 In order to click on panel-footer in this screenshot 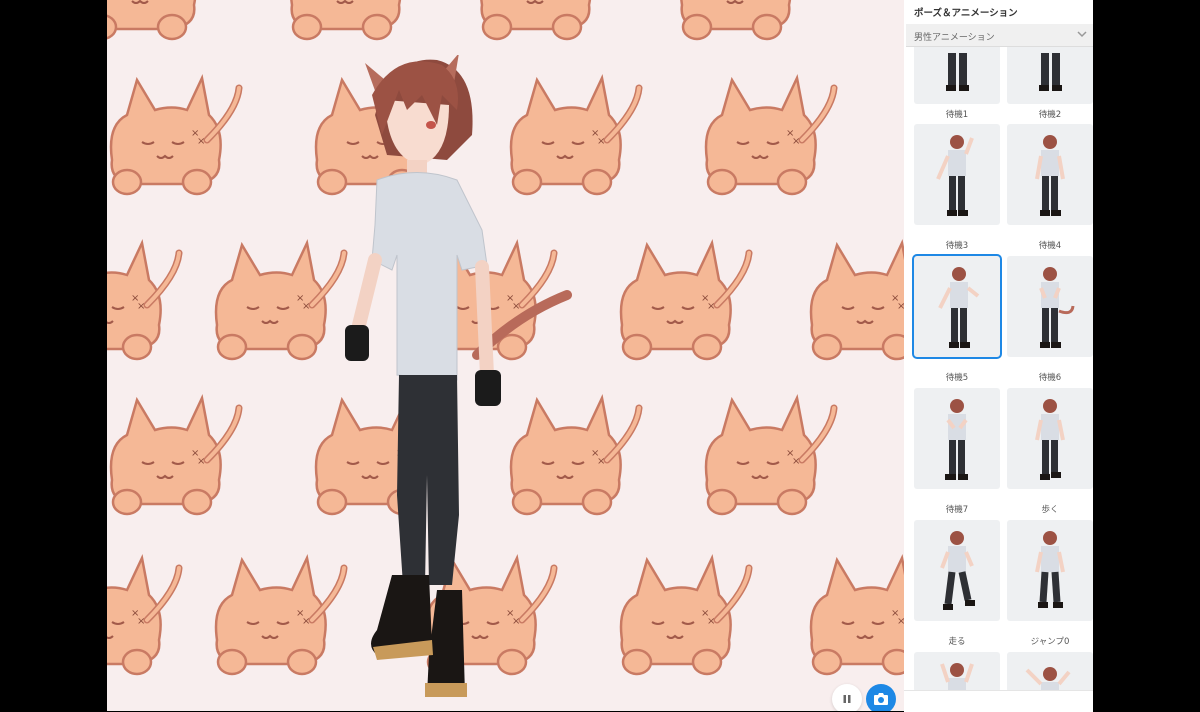, I will do `click(998, 701)`.